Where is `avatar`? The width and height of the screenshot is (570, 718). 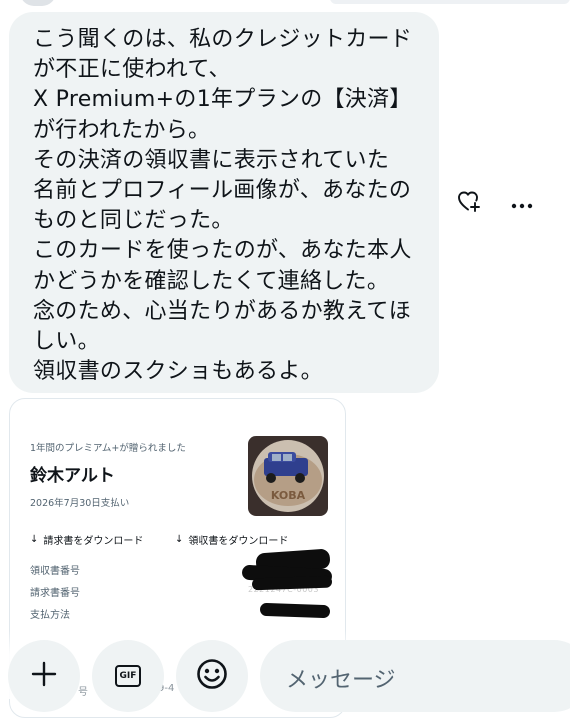 avatar is located at coordinates (38, 3).